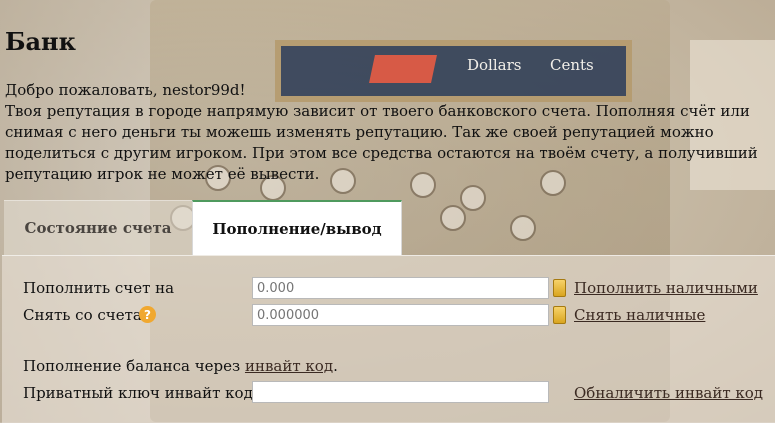 The width and height of the screenshot is (775, 423). I want to click on invite-info-text: Пополнение баланса через инвайт код., so click(180, 366).